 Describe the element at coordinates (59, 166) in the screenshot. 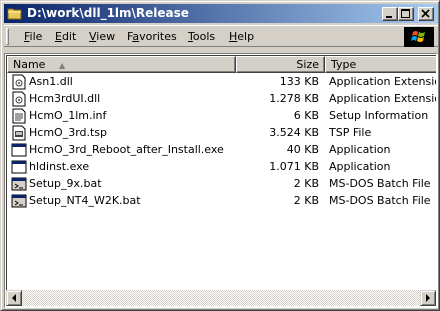

I see `file-name: hldinst.exe` at that location.